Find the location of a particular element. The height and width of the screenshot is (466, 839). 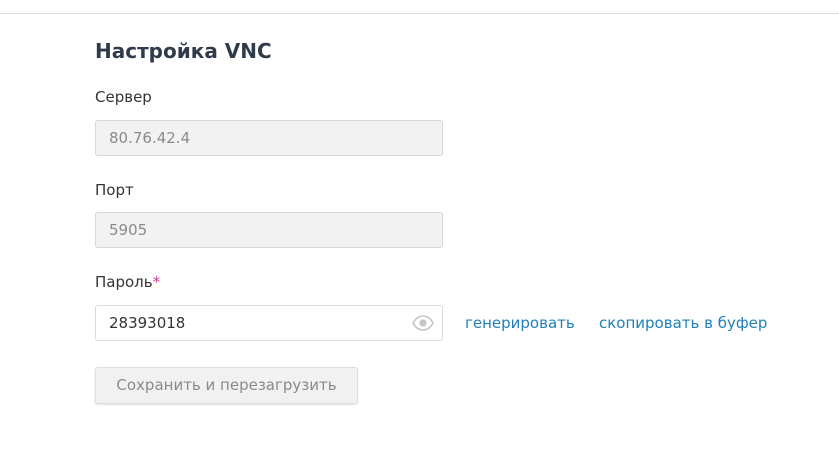

top-divider is located at coordinates (419, 13).